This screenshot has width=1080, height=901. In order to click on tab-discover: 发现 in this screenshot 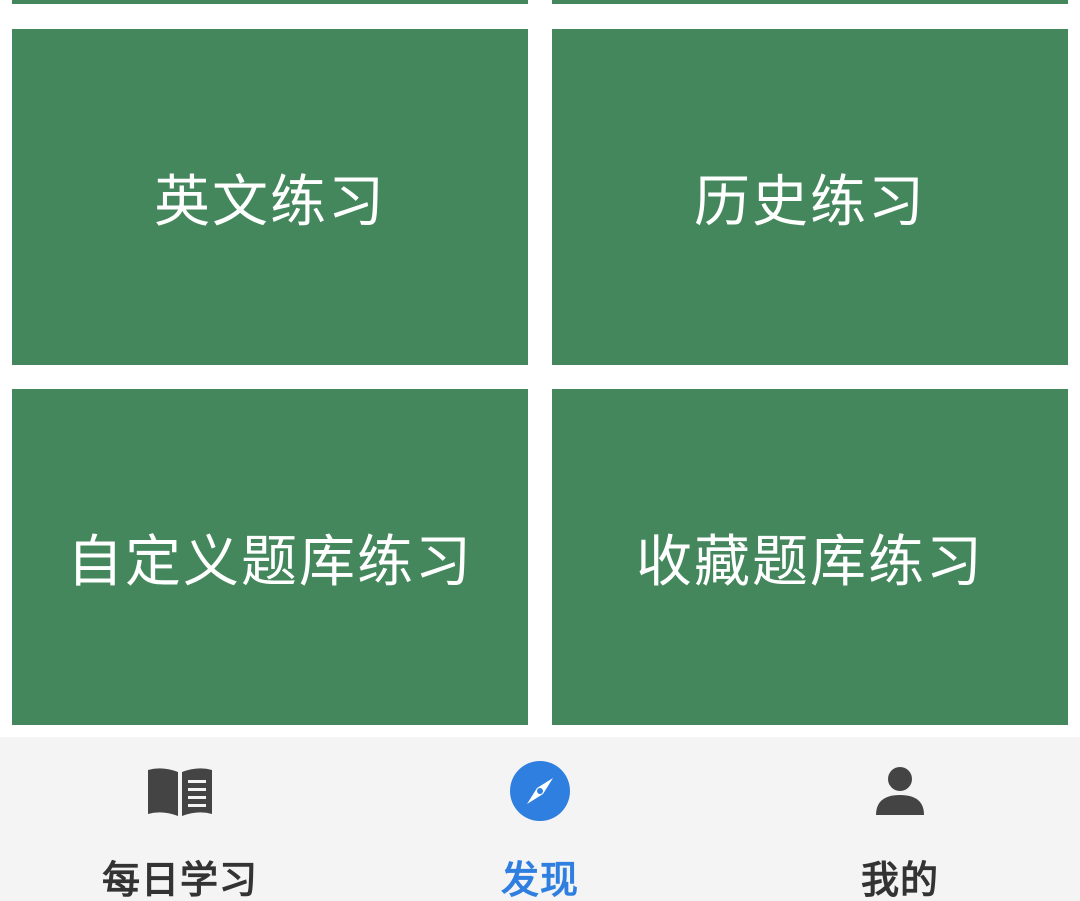, I will do `click(540, 819)`.